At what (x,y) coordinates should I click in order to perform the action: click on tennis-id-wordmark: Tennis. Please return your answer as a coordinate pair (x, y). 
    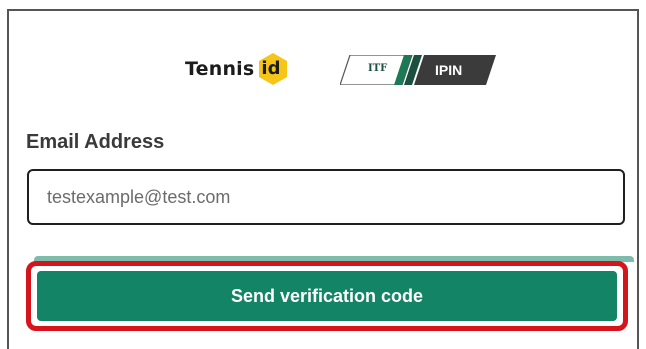
    Looking at the image, I should click on (220, 69).